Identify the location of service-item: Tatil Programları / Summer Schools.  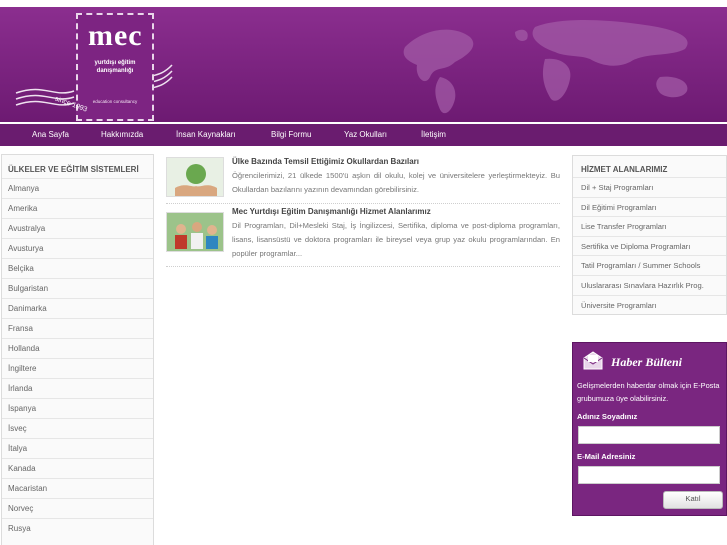
(649, 265).